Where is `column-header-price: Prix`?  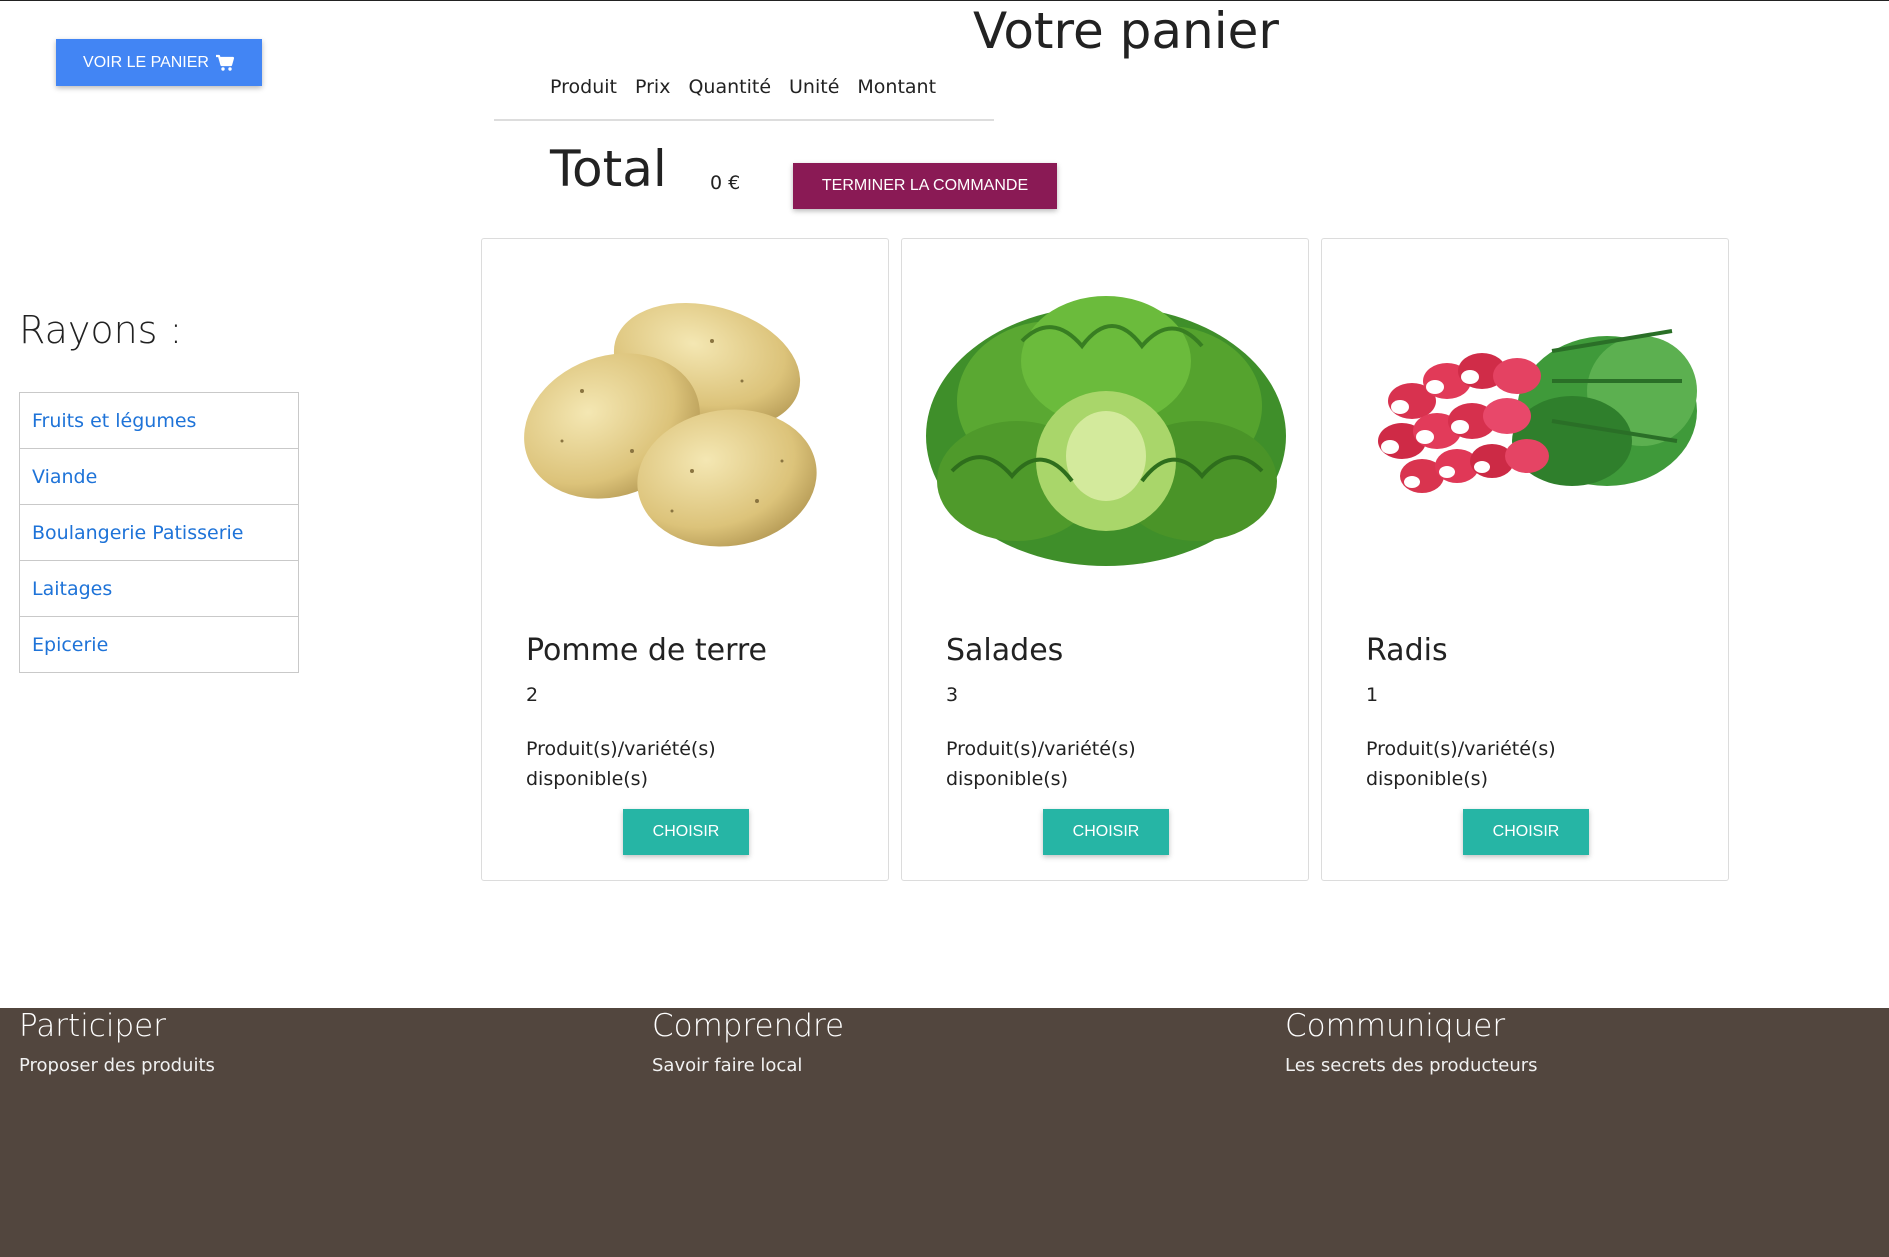
column-header-price: Prix is located at coordinates (652, 87).